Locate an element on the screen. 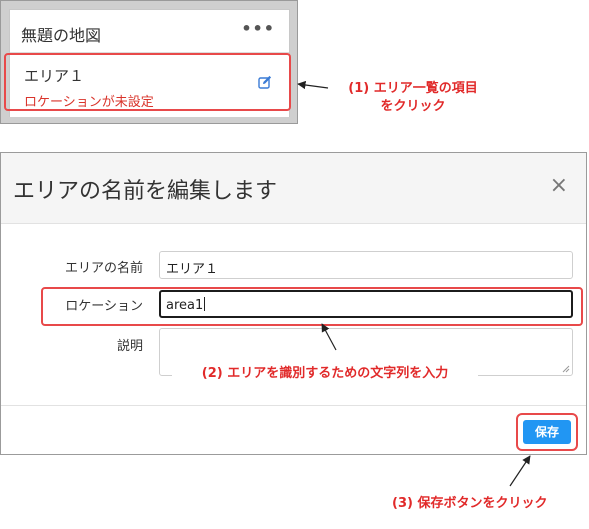 The image size is (589, 529). modal-footer: 保存 is located at coordinates (293, 429).